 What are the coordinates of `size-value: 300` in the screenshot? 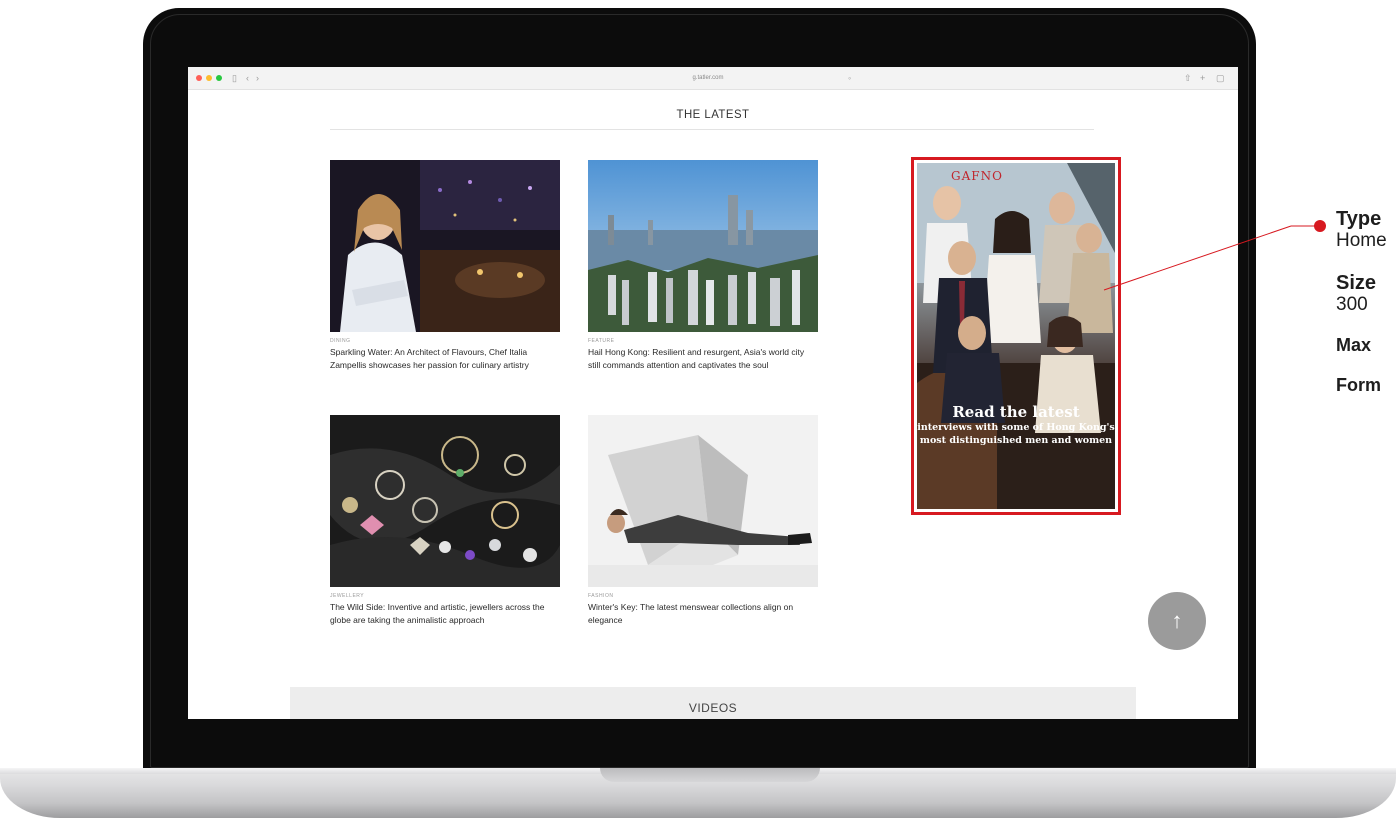 It's located at (1352, 304).